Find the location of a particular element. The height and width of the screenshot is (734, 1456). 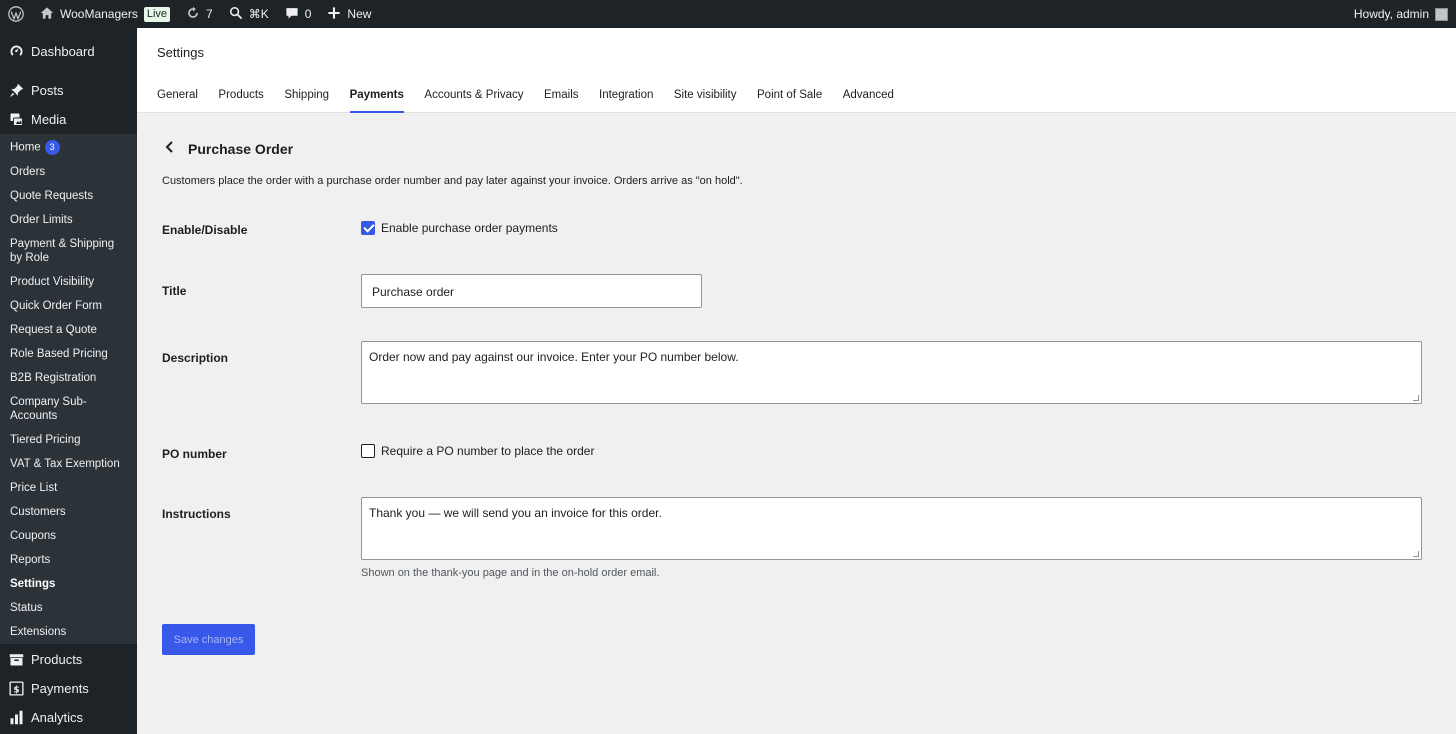

tab-payments: Payments is located at coordinates (376, 95).